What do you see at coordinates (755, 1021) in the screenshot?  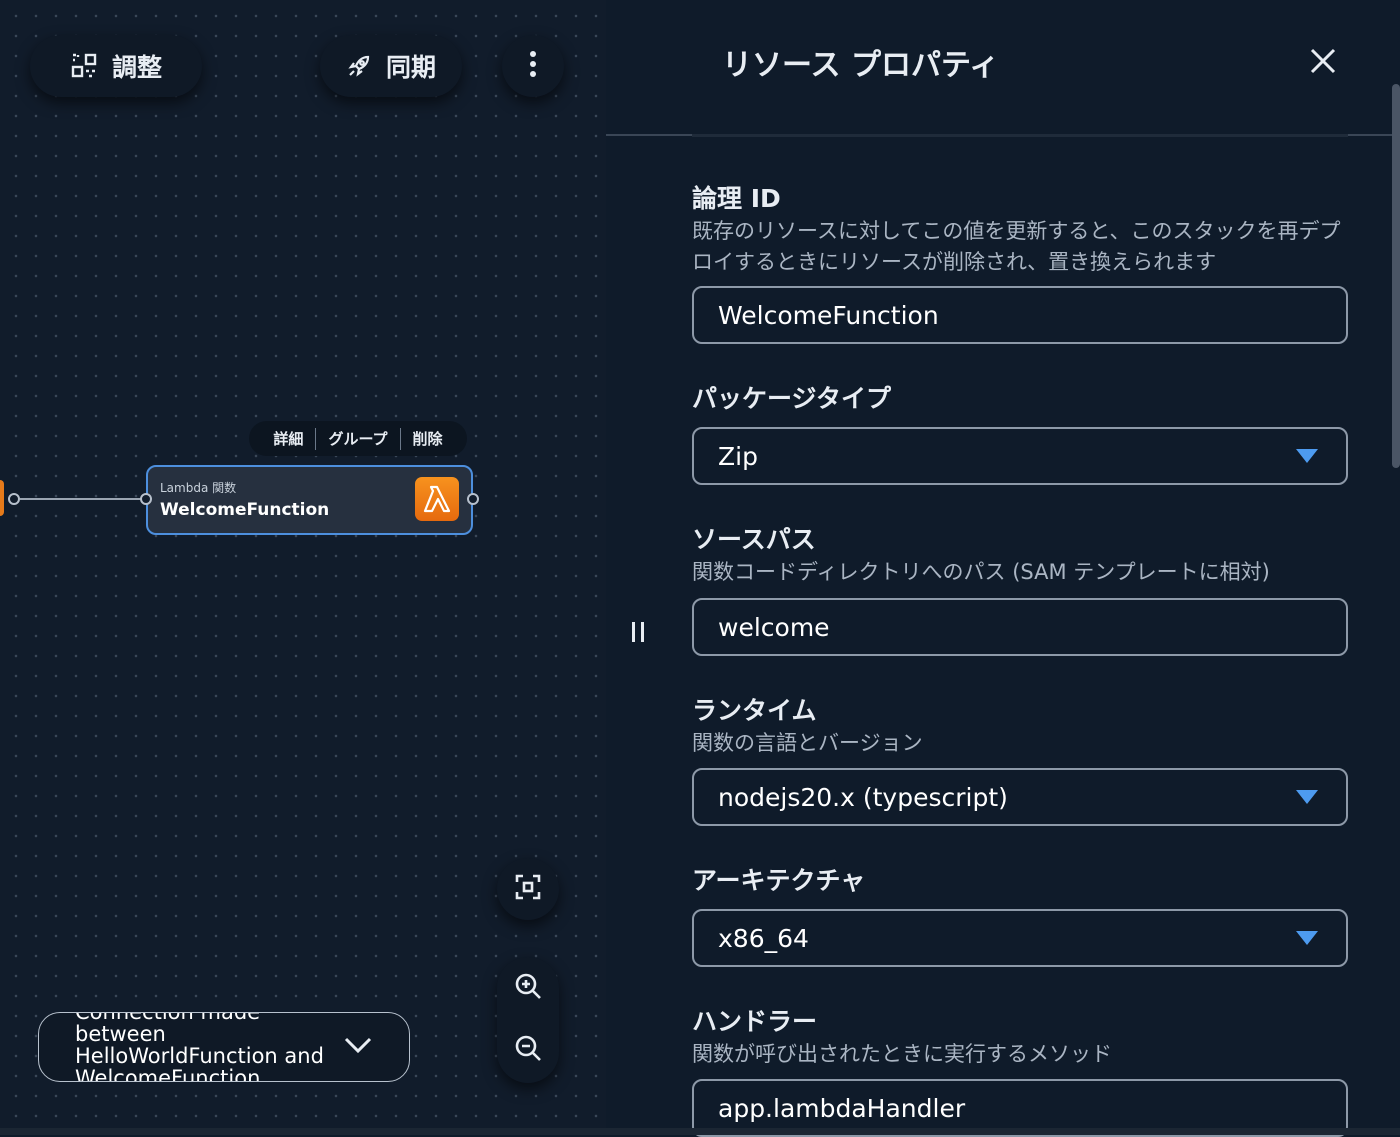 I see `handler-label: ハンドラー` at bounding box center [755, 1021].